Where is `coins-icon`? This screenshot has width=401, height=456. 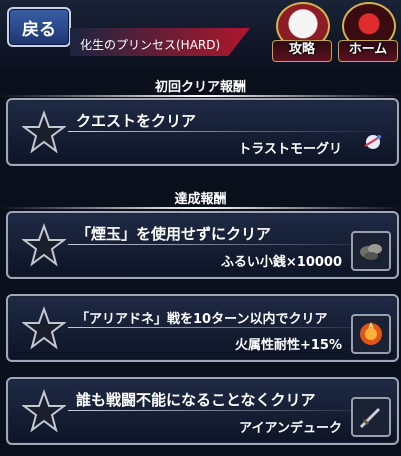
coins-icon is located at coordinates (371, 252).